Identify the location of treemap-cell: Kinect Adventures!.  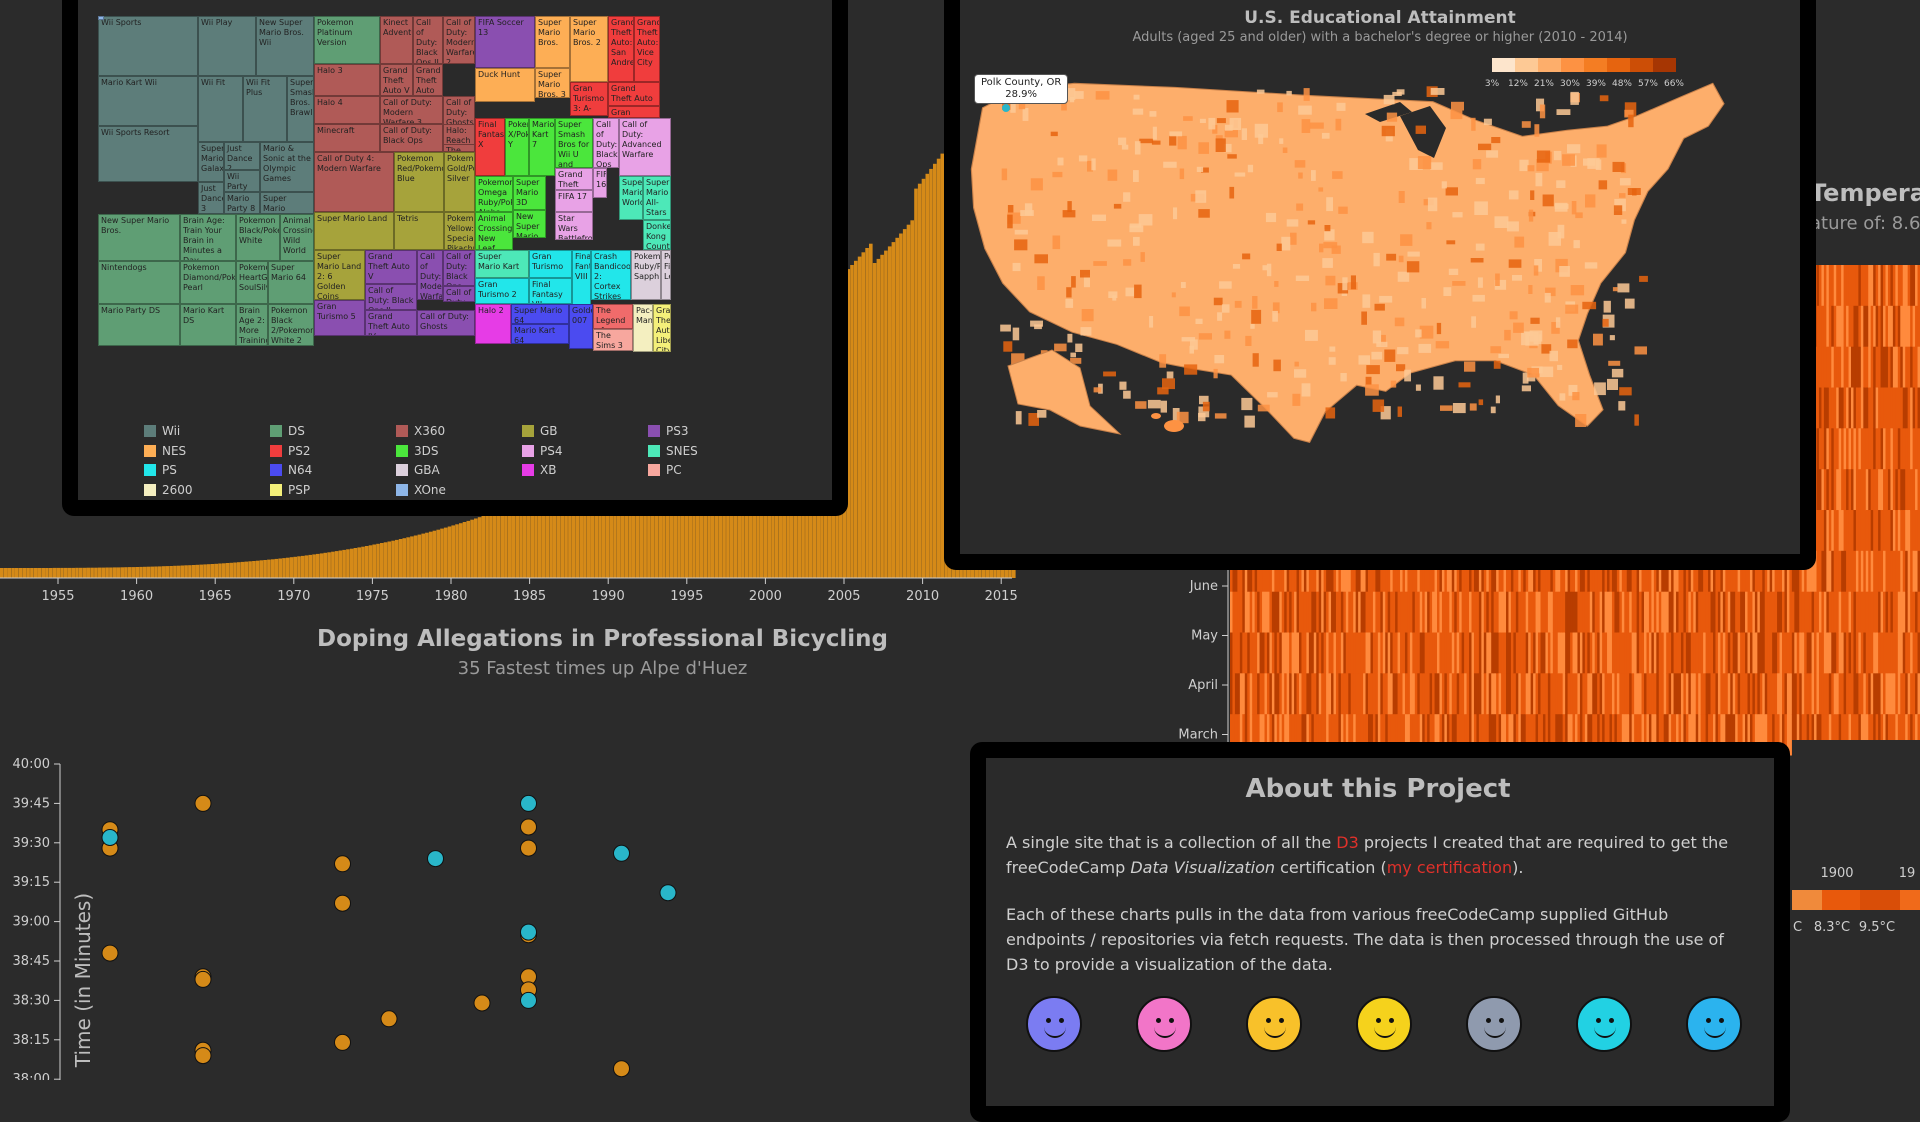
(396, 40).